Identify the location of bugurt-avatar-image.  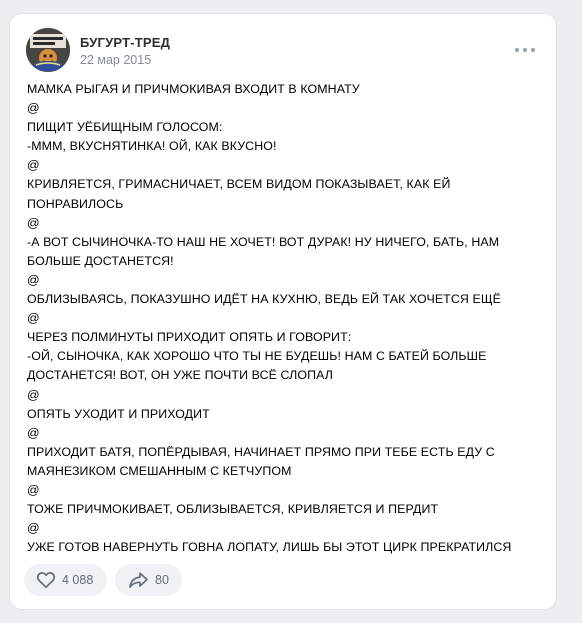
(48, 50).